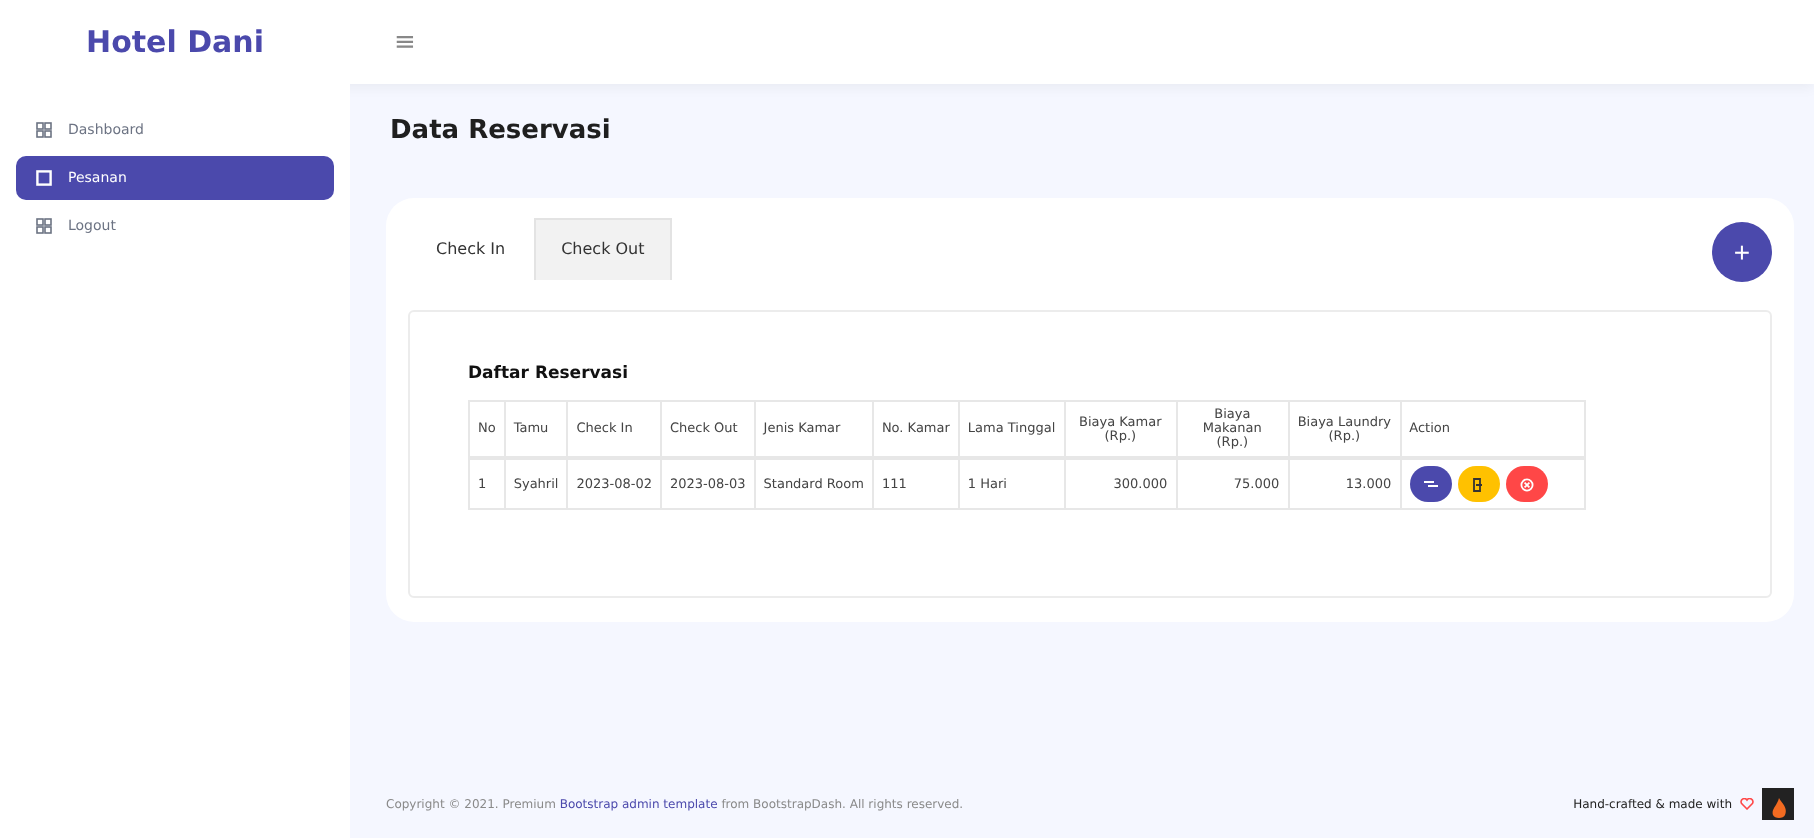 This screenshot has width=1814, height=838. I want to click on exit-icon, so click(1478, 484).